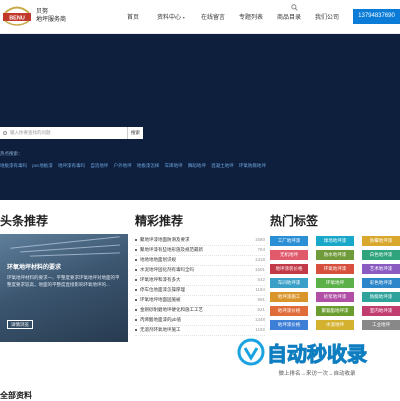  I want to click on tag-item: 工厂地坪漆, so click(289, 241).